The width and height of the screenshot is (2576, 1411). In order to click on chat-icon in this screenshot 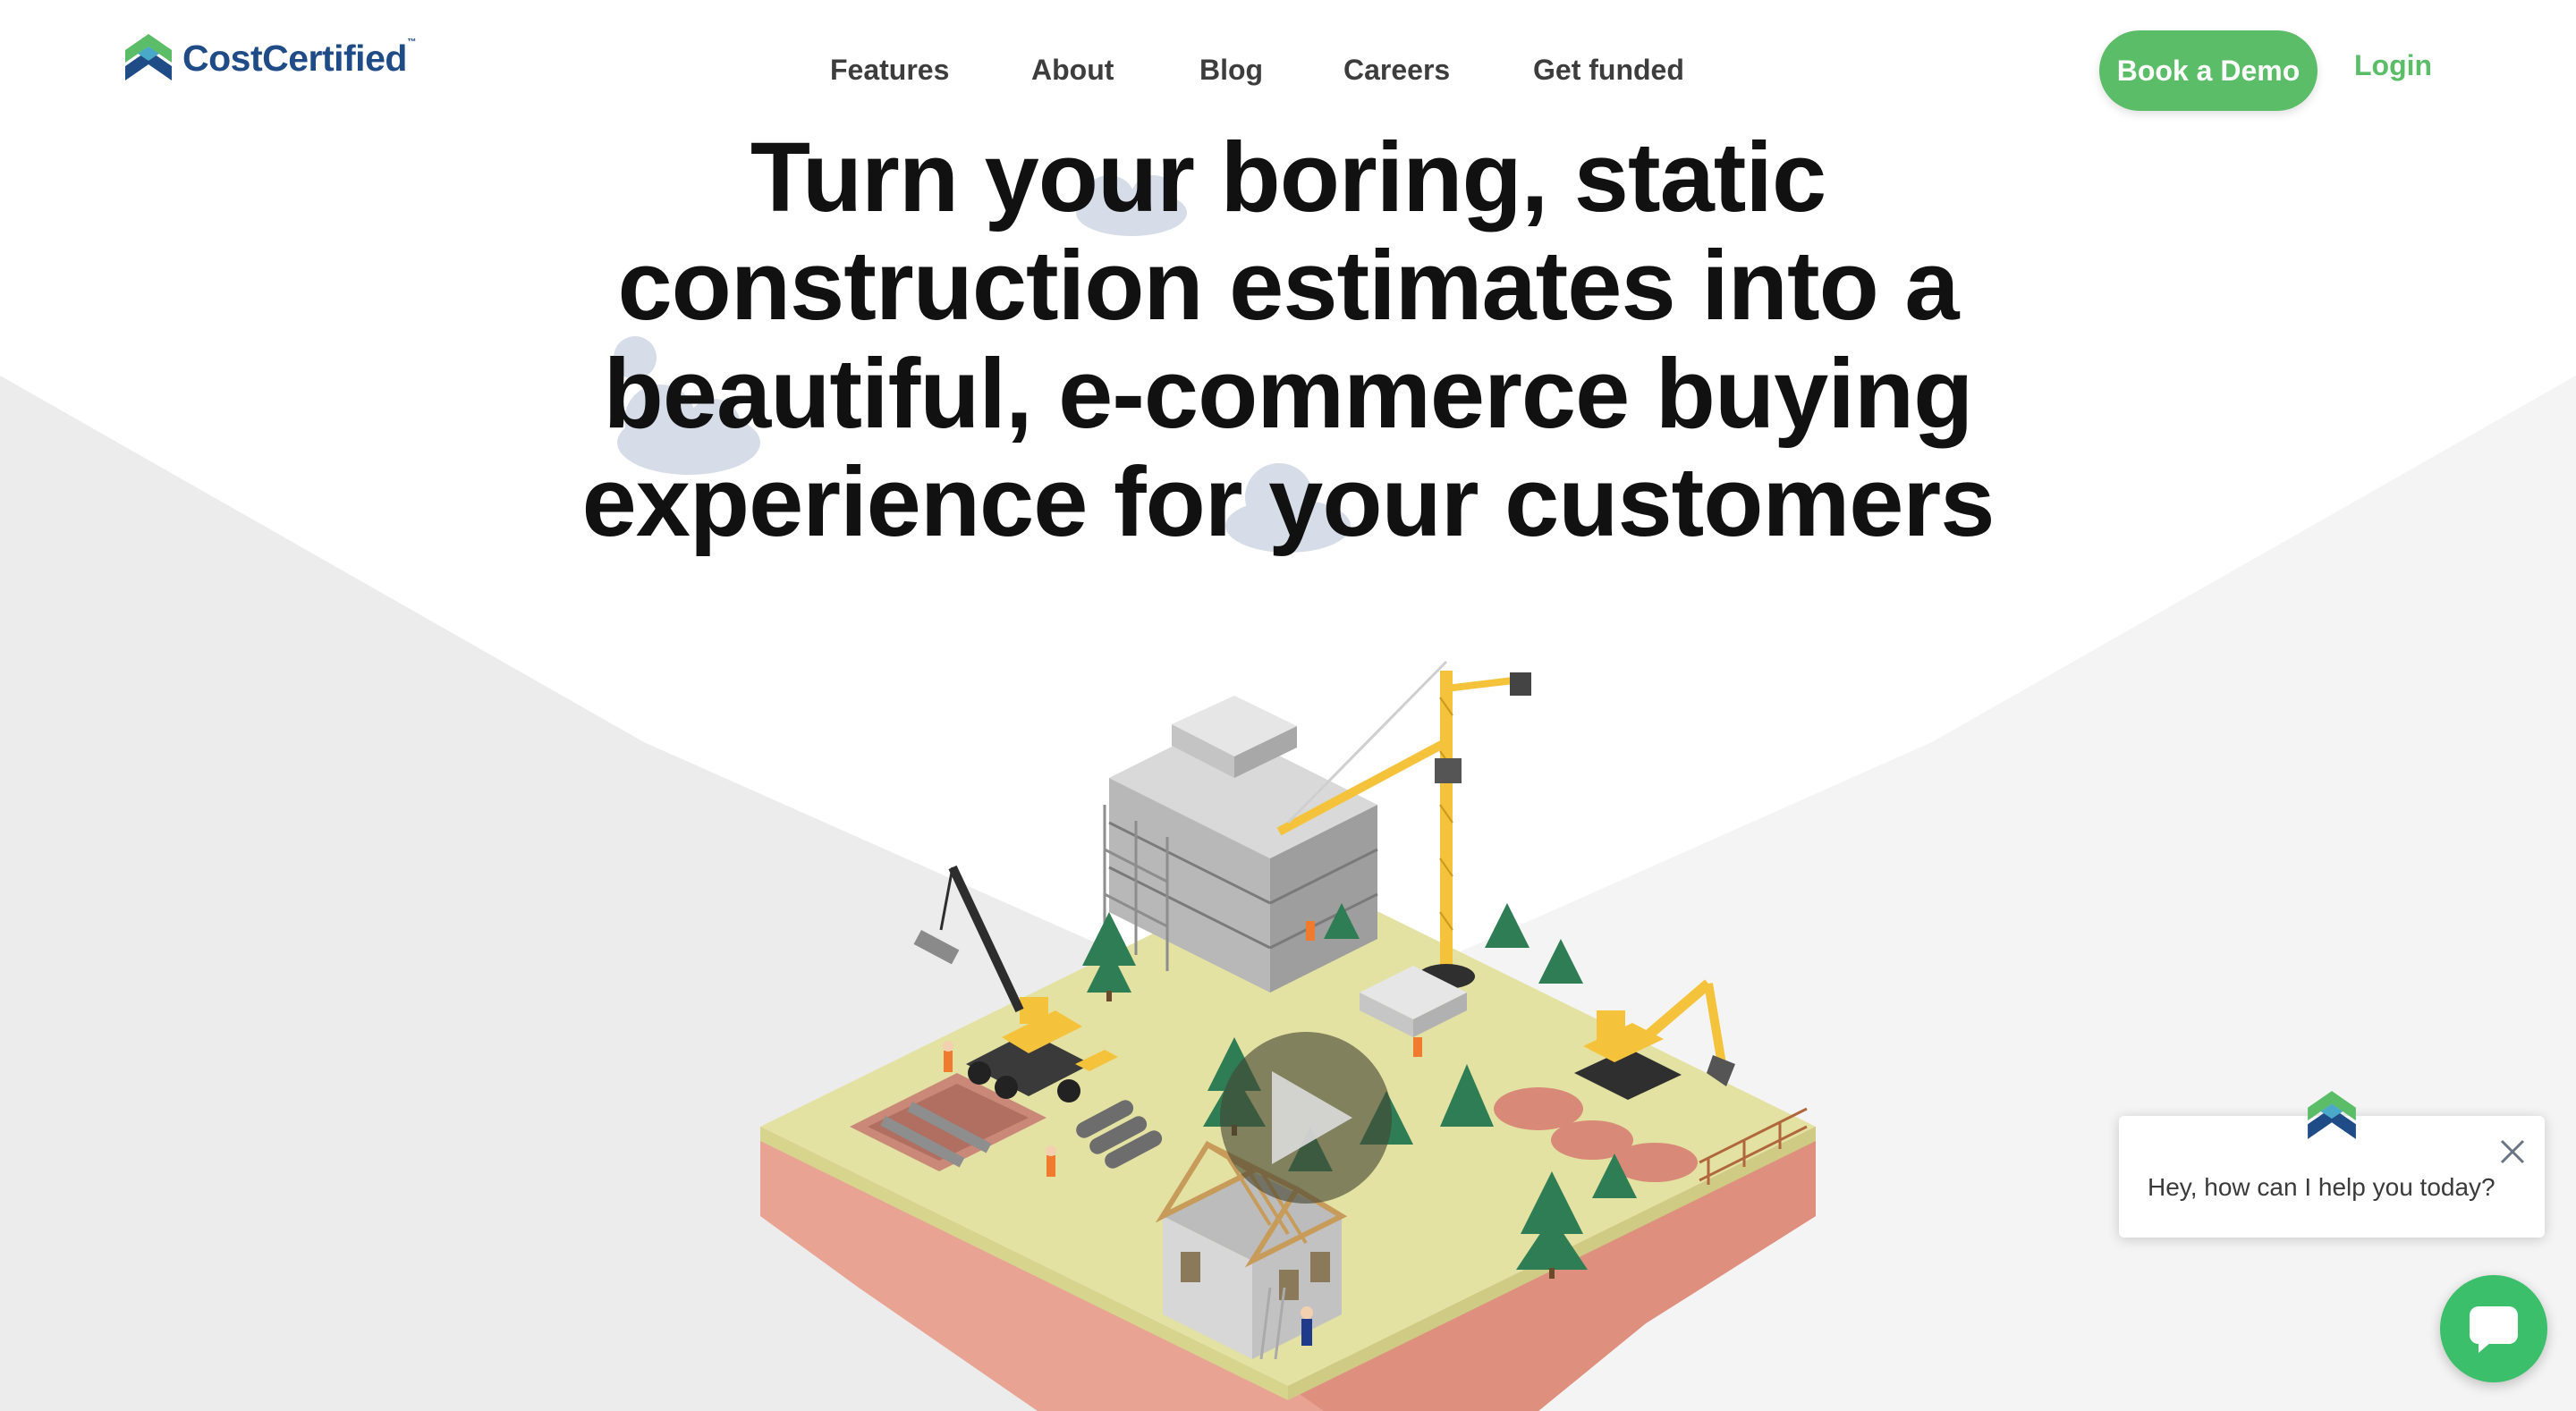, I will do `click(2494, 1329)`.